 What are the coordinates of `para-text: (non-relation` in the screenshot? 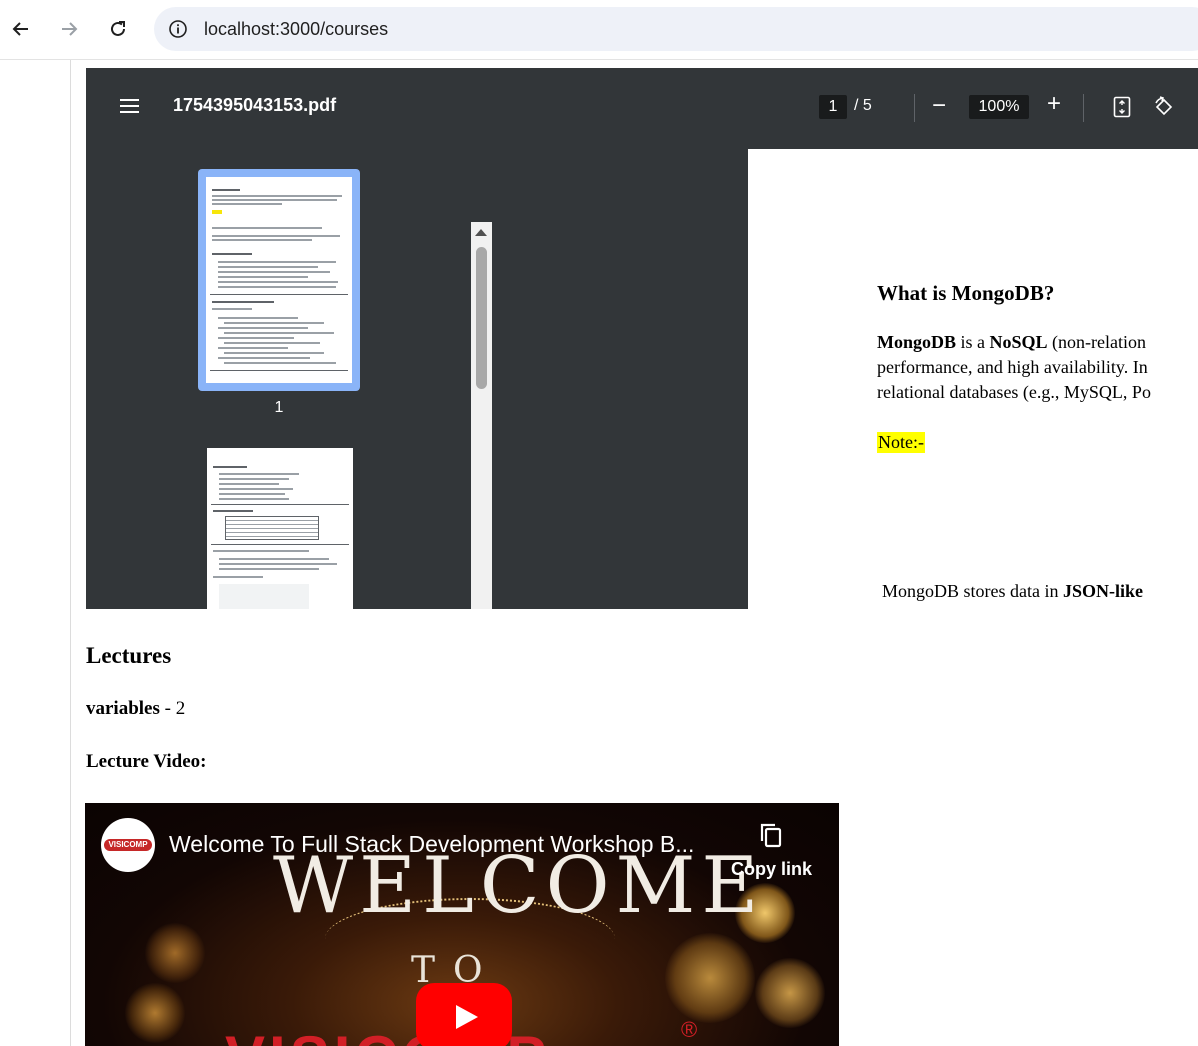 It's located at (1097, 342).